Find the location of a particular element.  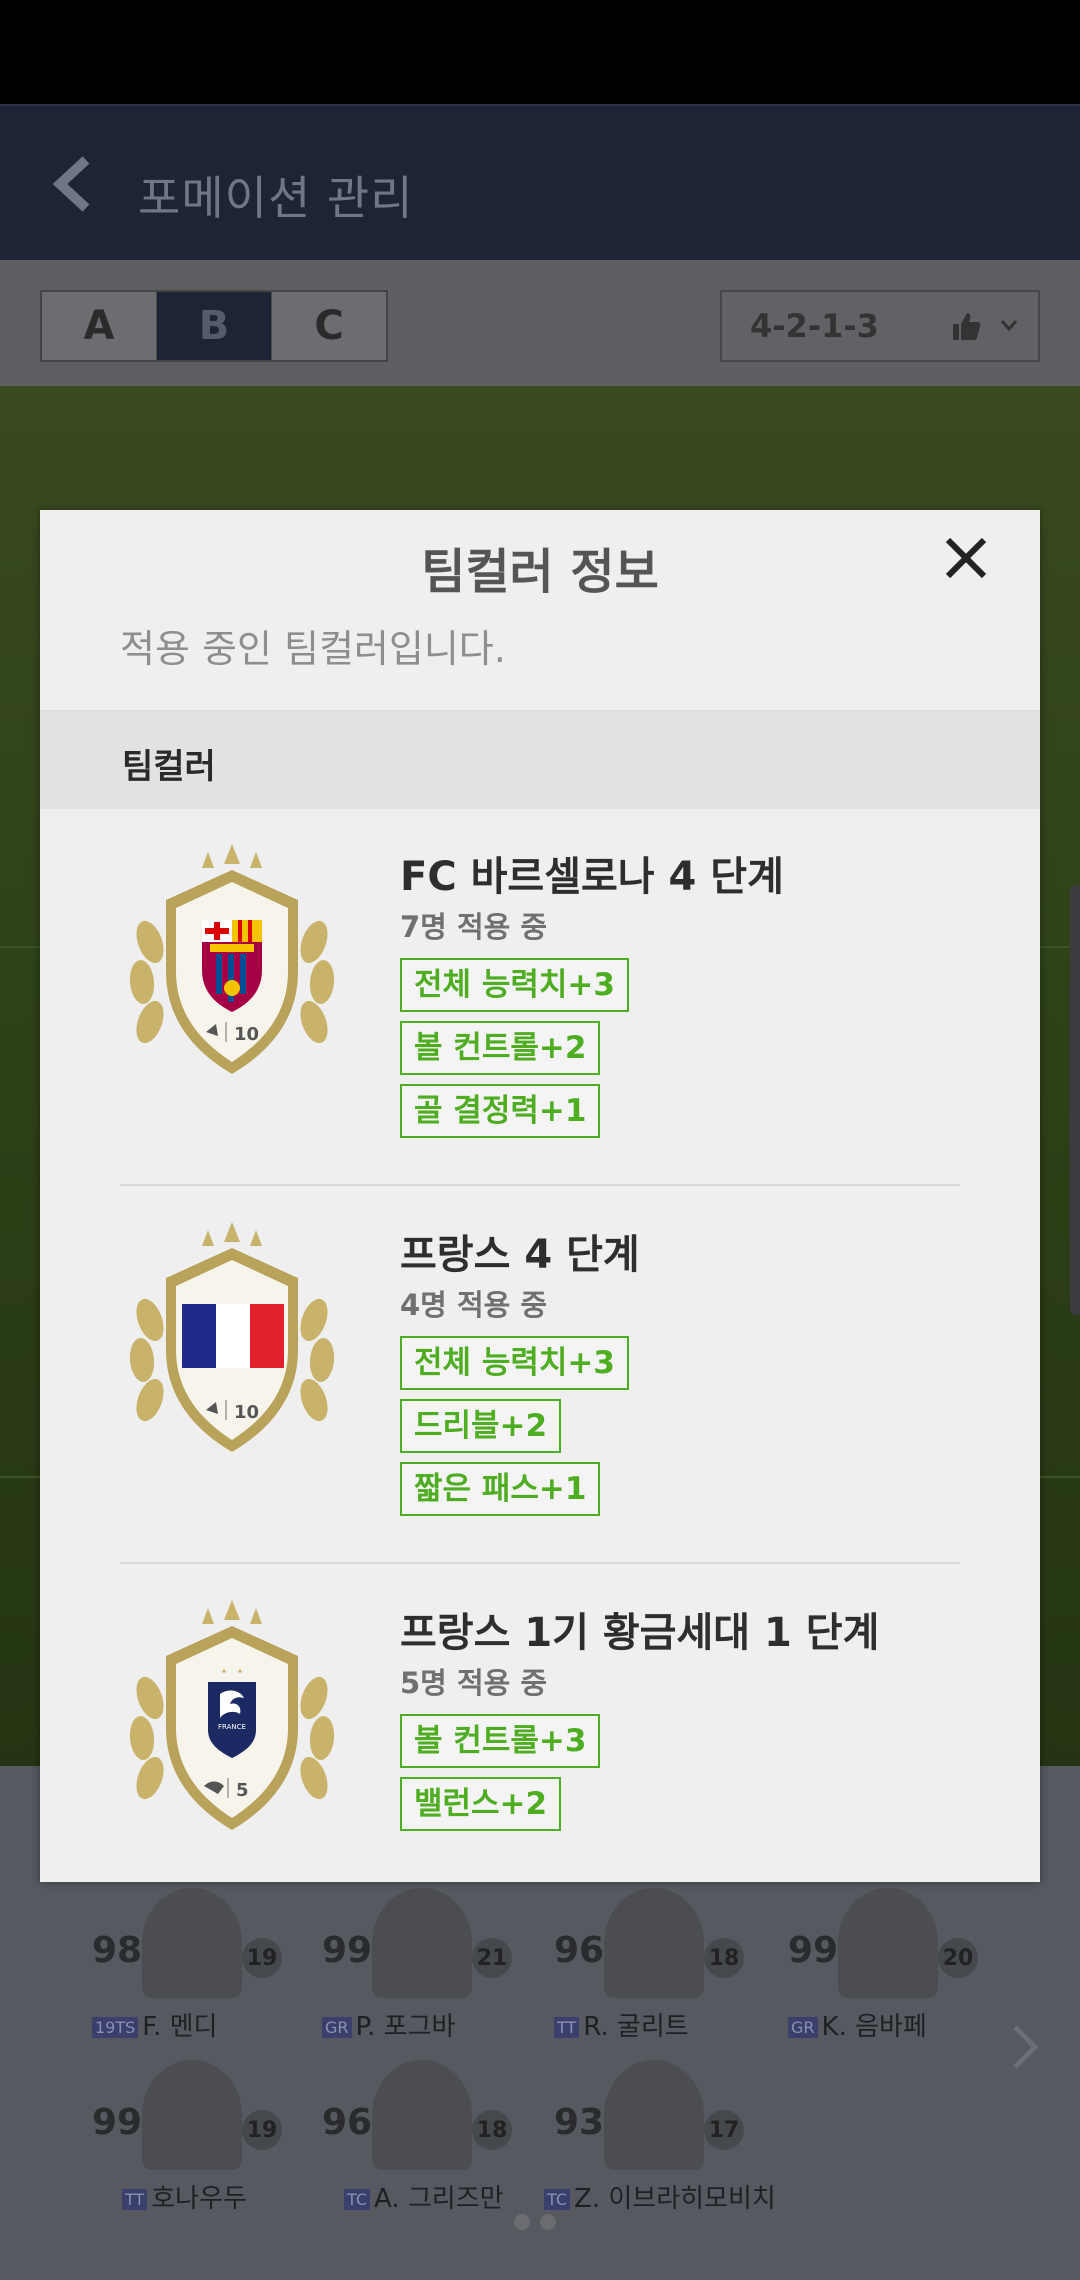

tab-a: A is located at coordinates (99, 326).